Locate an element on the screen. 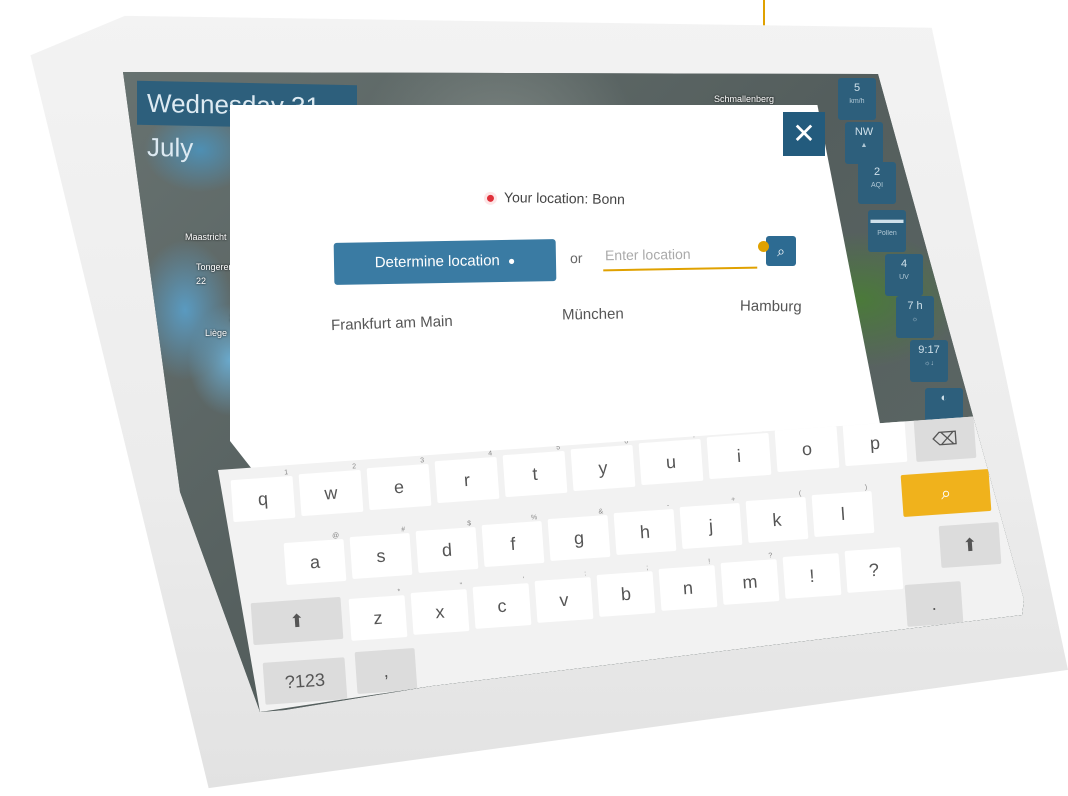  key-label: v is located at coordinates (564, 600).